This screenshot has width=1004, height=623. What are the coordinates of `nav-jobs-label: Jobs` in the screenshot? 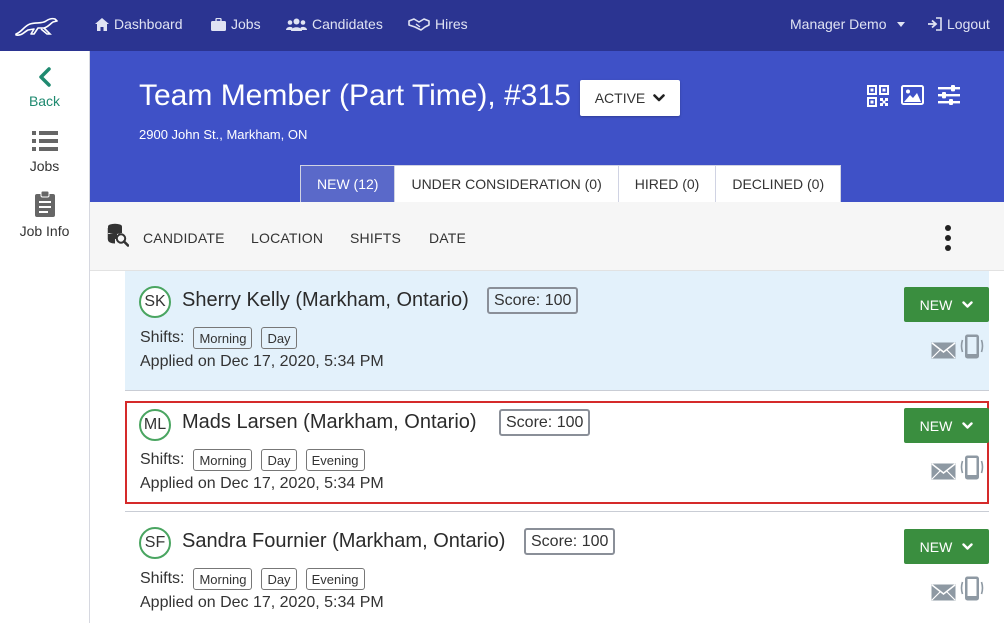 It's located at (246, 24).